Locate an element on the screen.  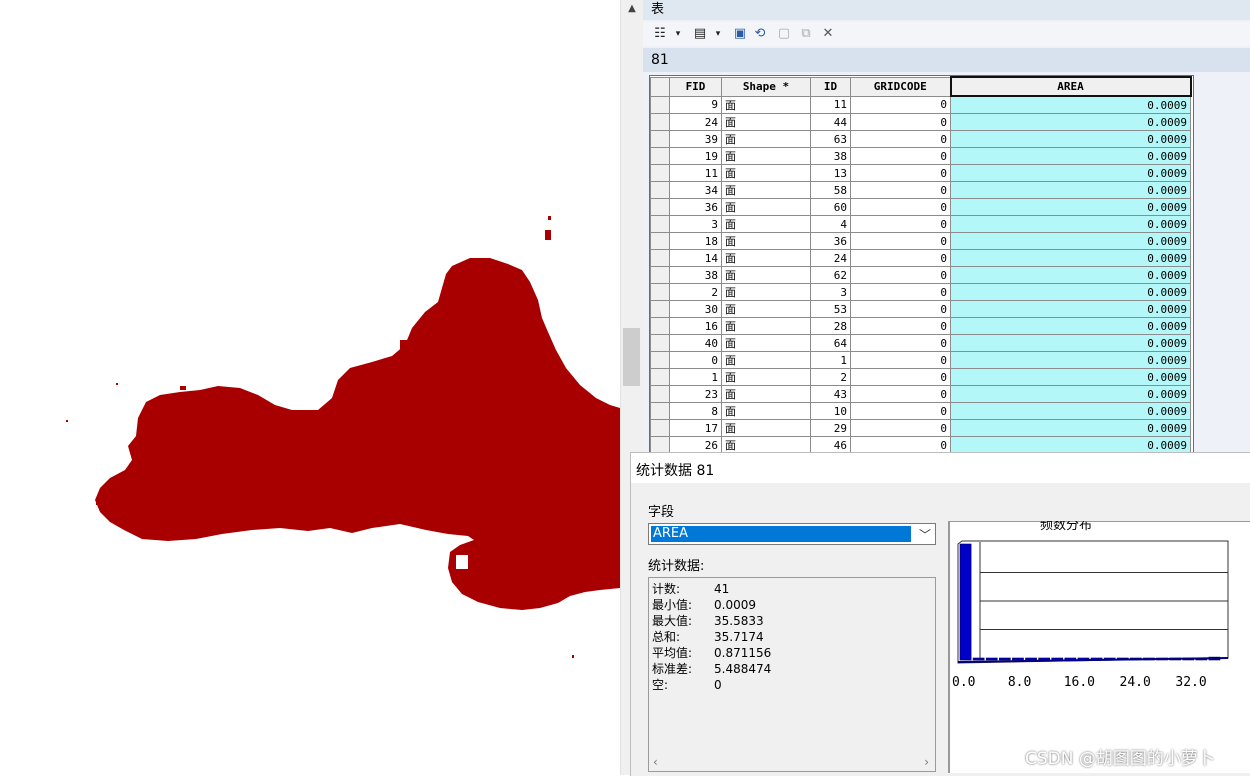
cell-fid: 0 is located at coordinates (695, 360).